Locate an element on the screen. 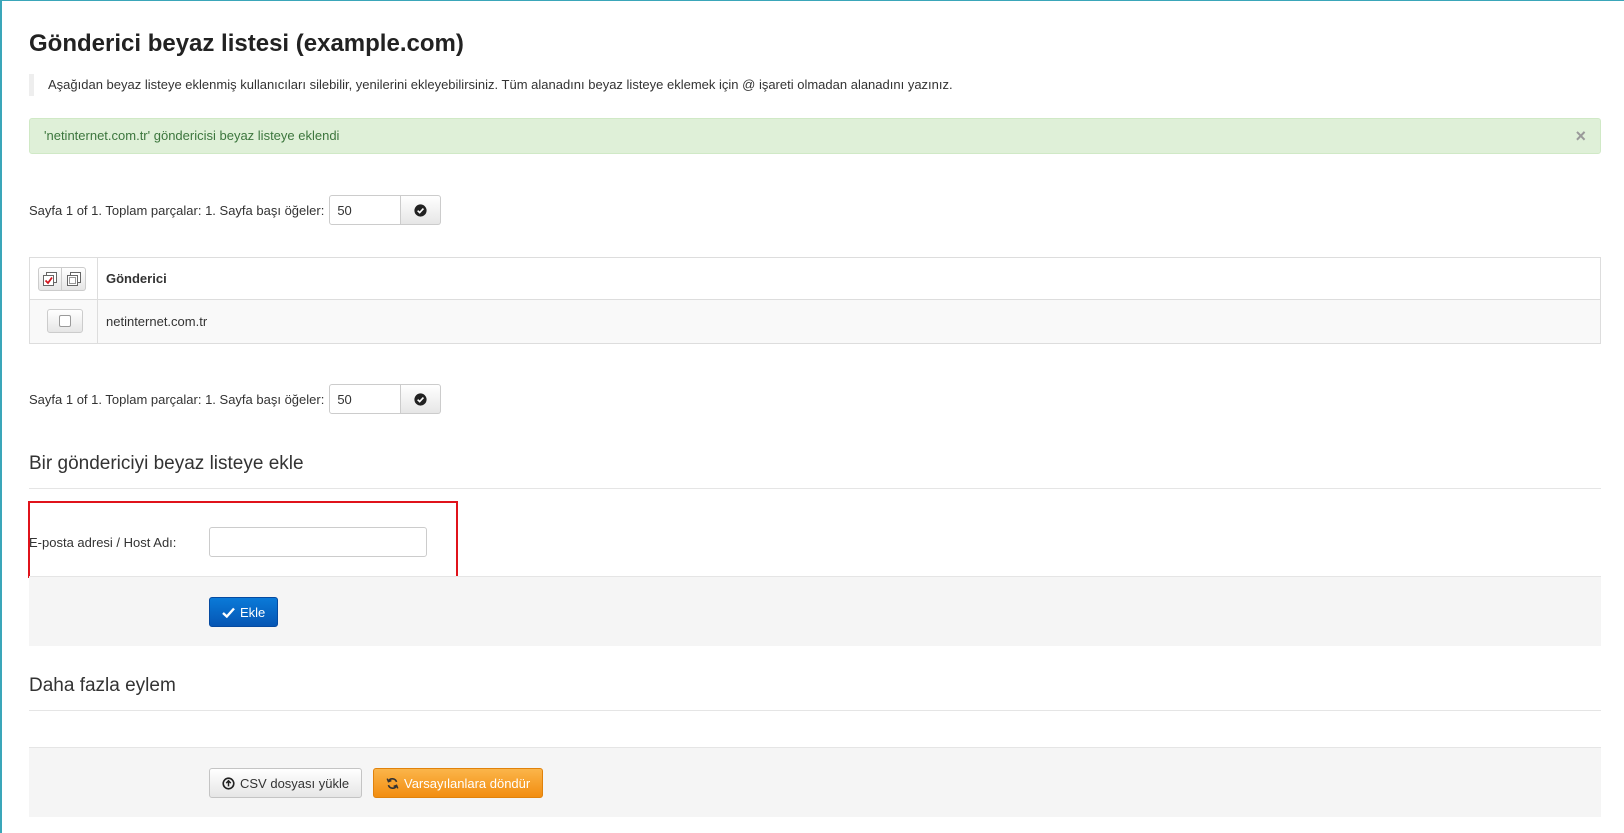 This screenshot has height=833, width=1624. selection-buttons is located at coordinates (62, 279).